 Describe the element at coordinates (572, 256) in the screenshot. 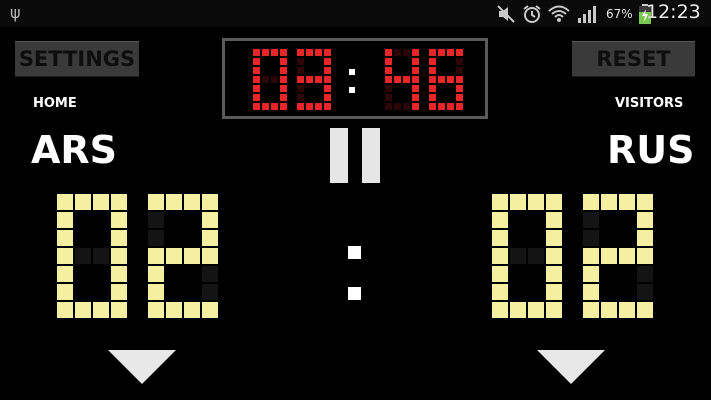

I see `visitors-score` at that location.